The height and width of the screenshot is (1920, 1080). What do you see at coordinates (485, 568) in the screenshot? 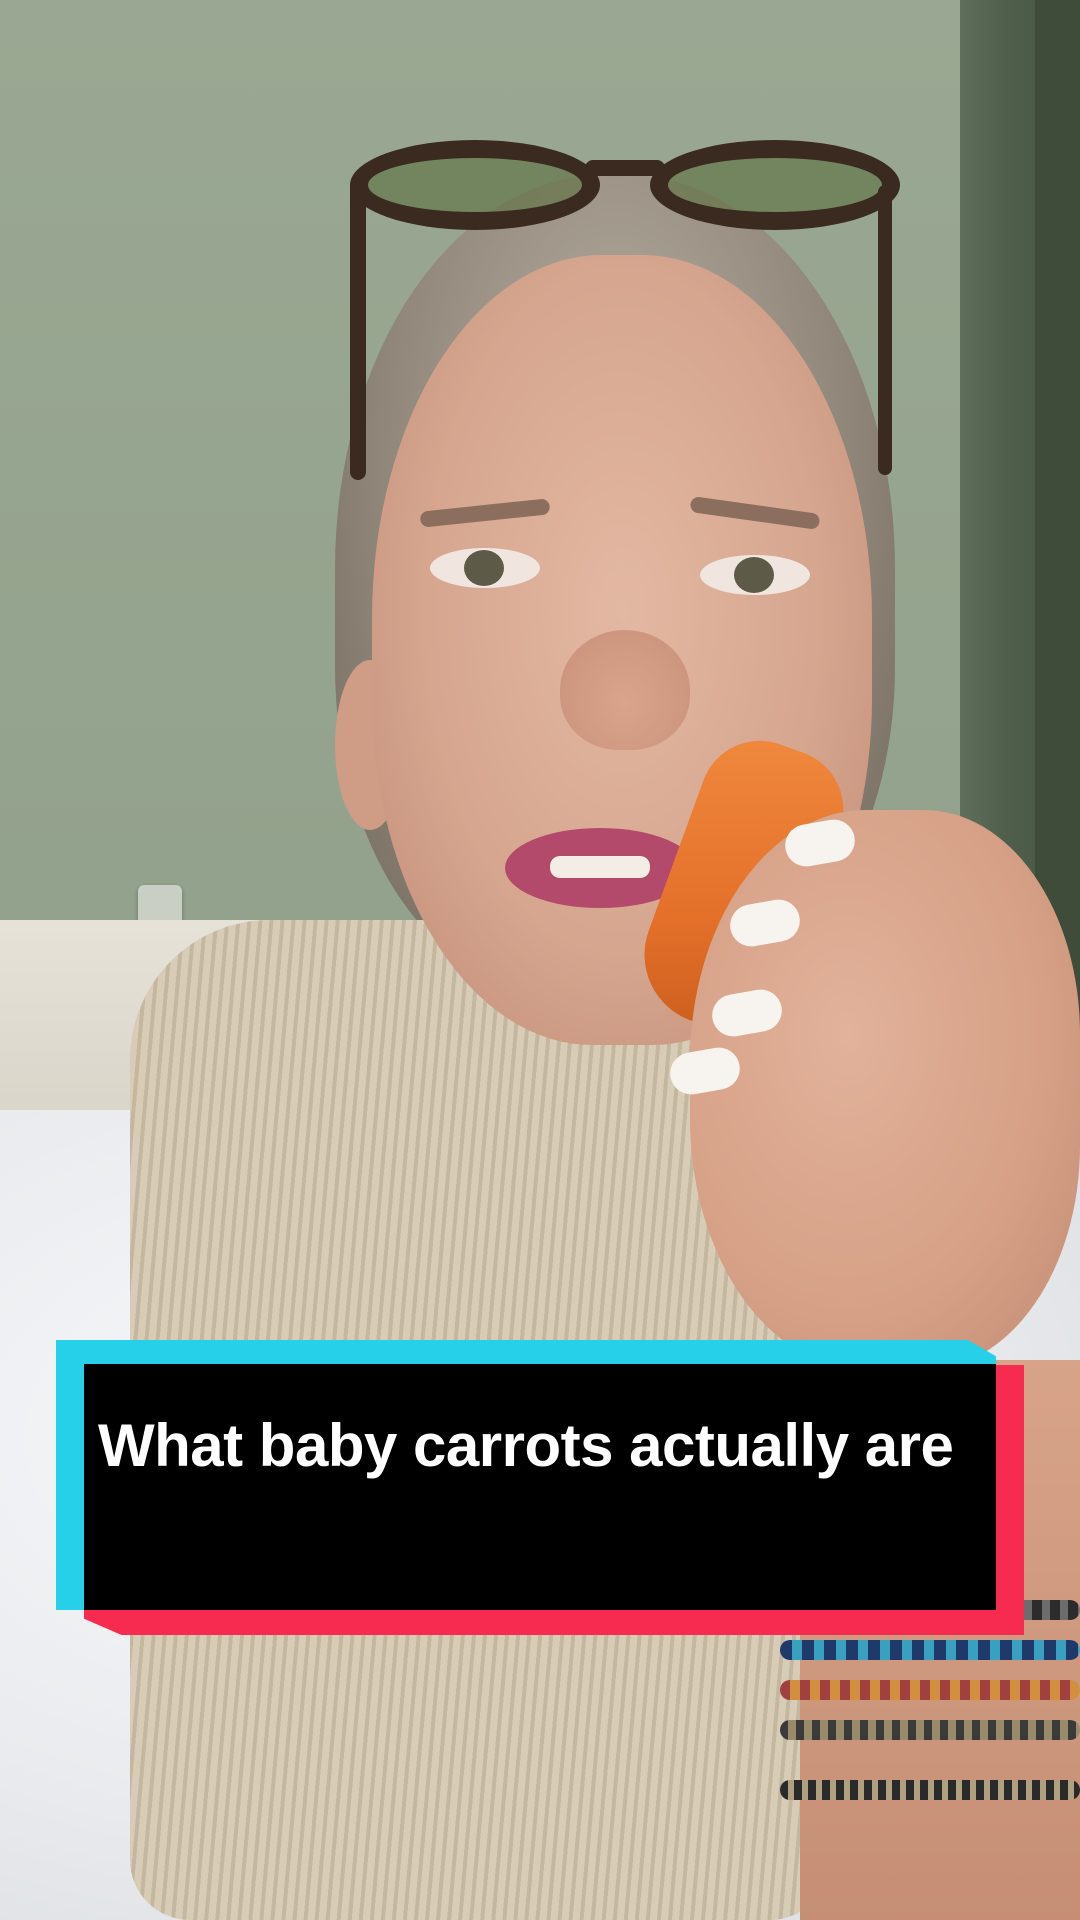
I see `left-eye` at bounding box center [485, 568].